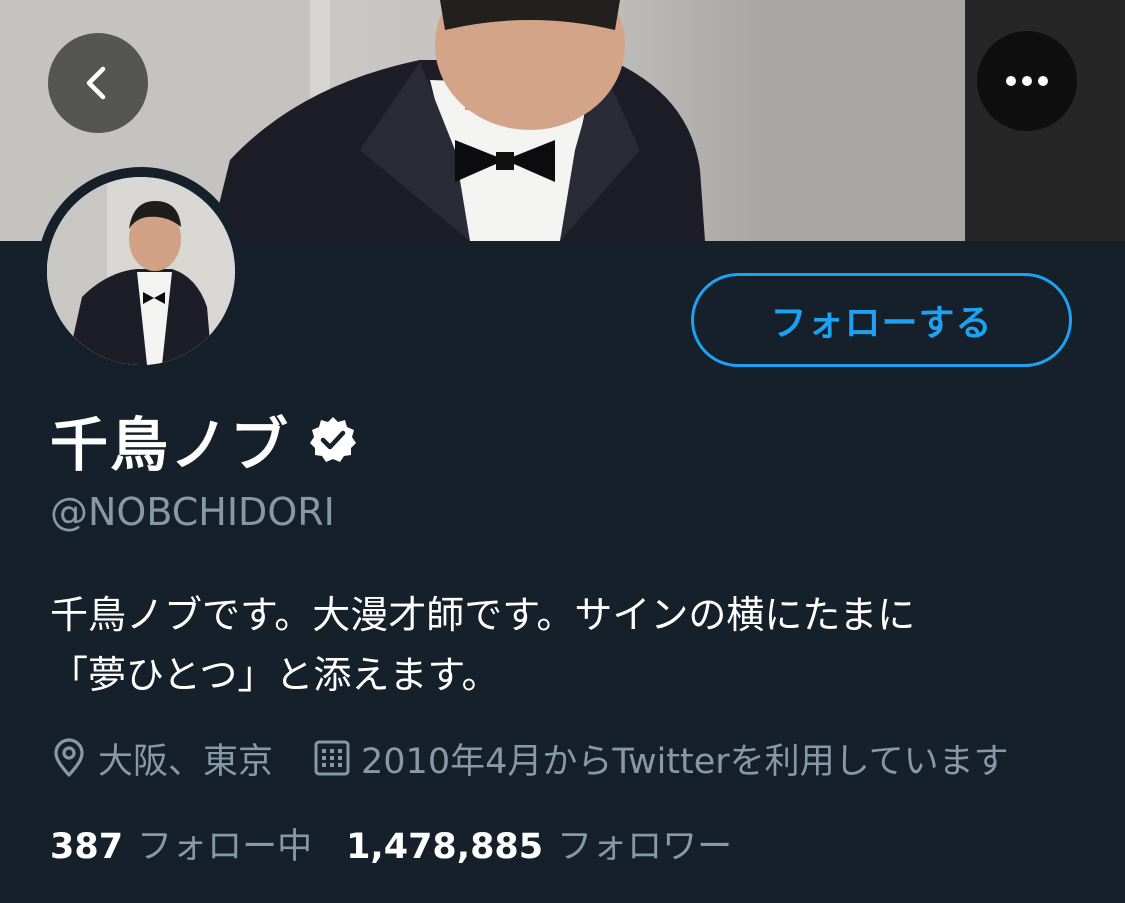 Image resolution: width=1125 pixels, height=903 pixels. I want to click on location-pin-icon, so click(69, 757).